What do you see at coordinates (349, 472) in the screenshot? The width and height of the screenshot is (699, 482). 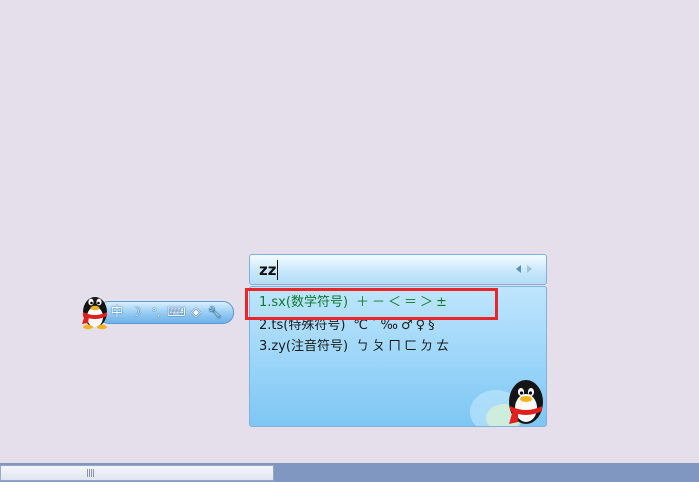 I see `taskbar` at bounding box center [349, 472].